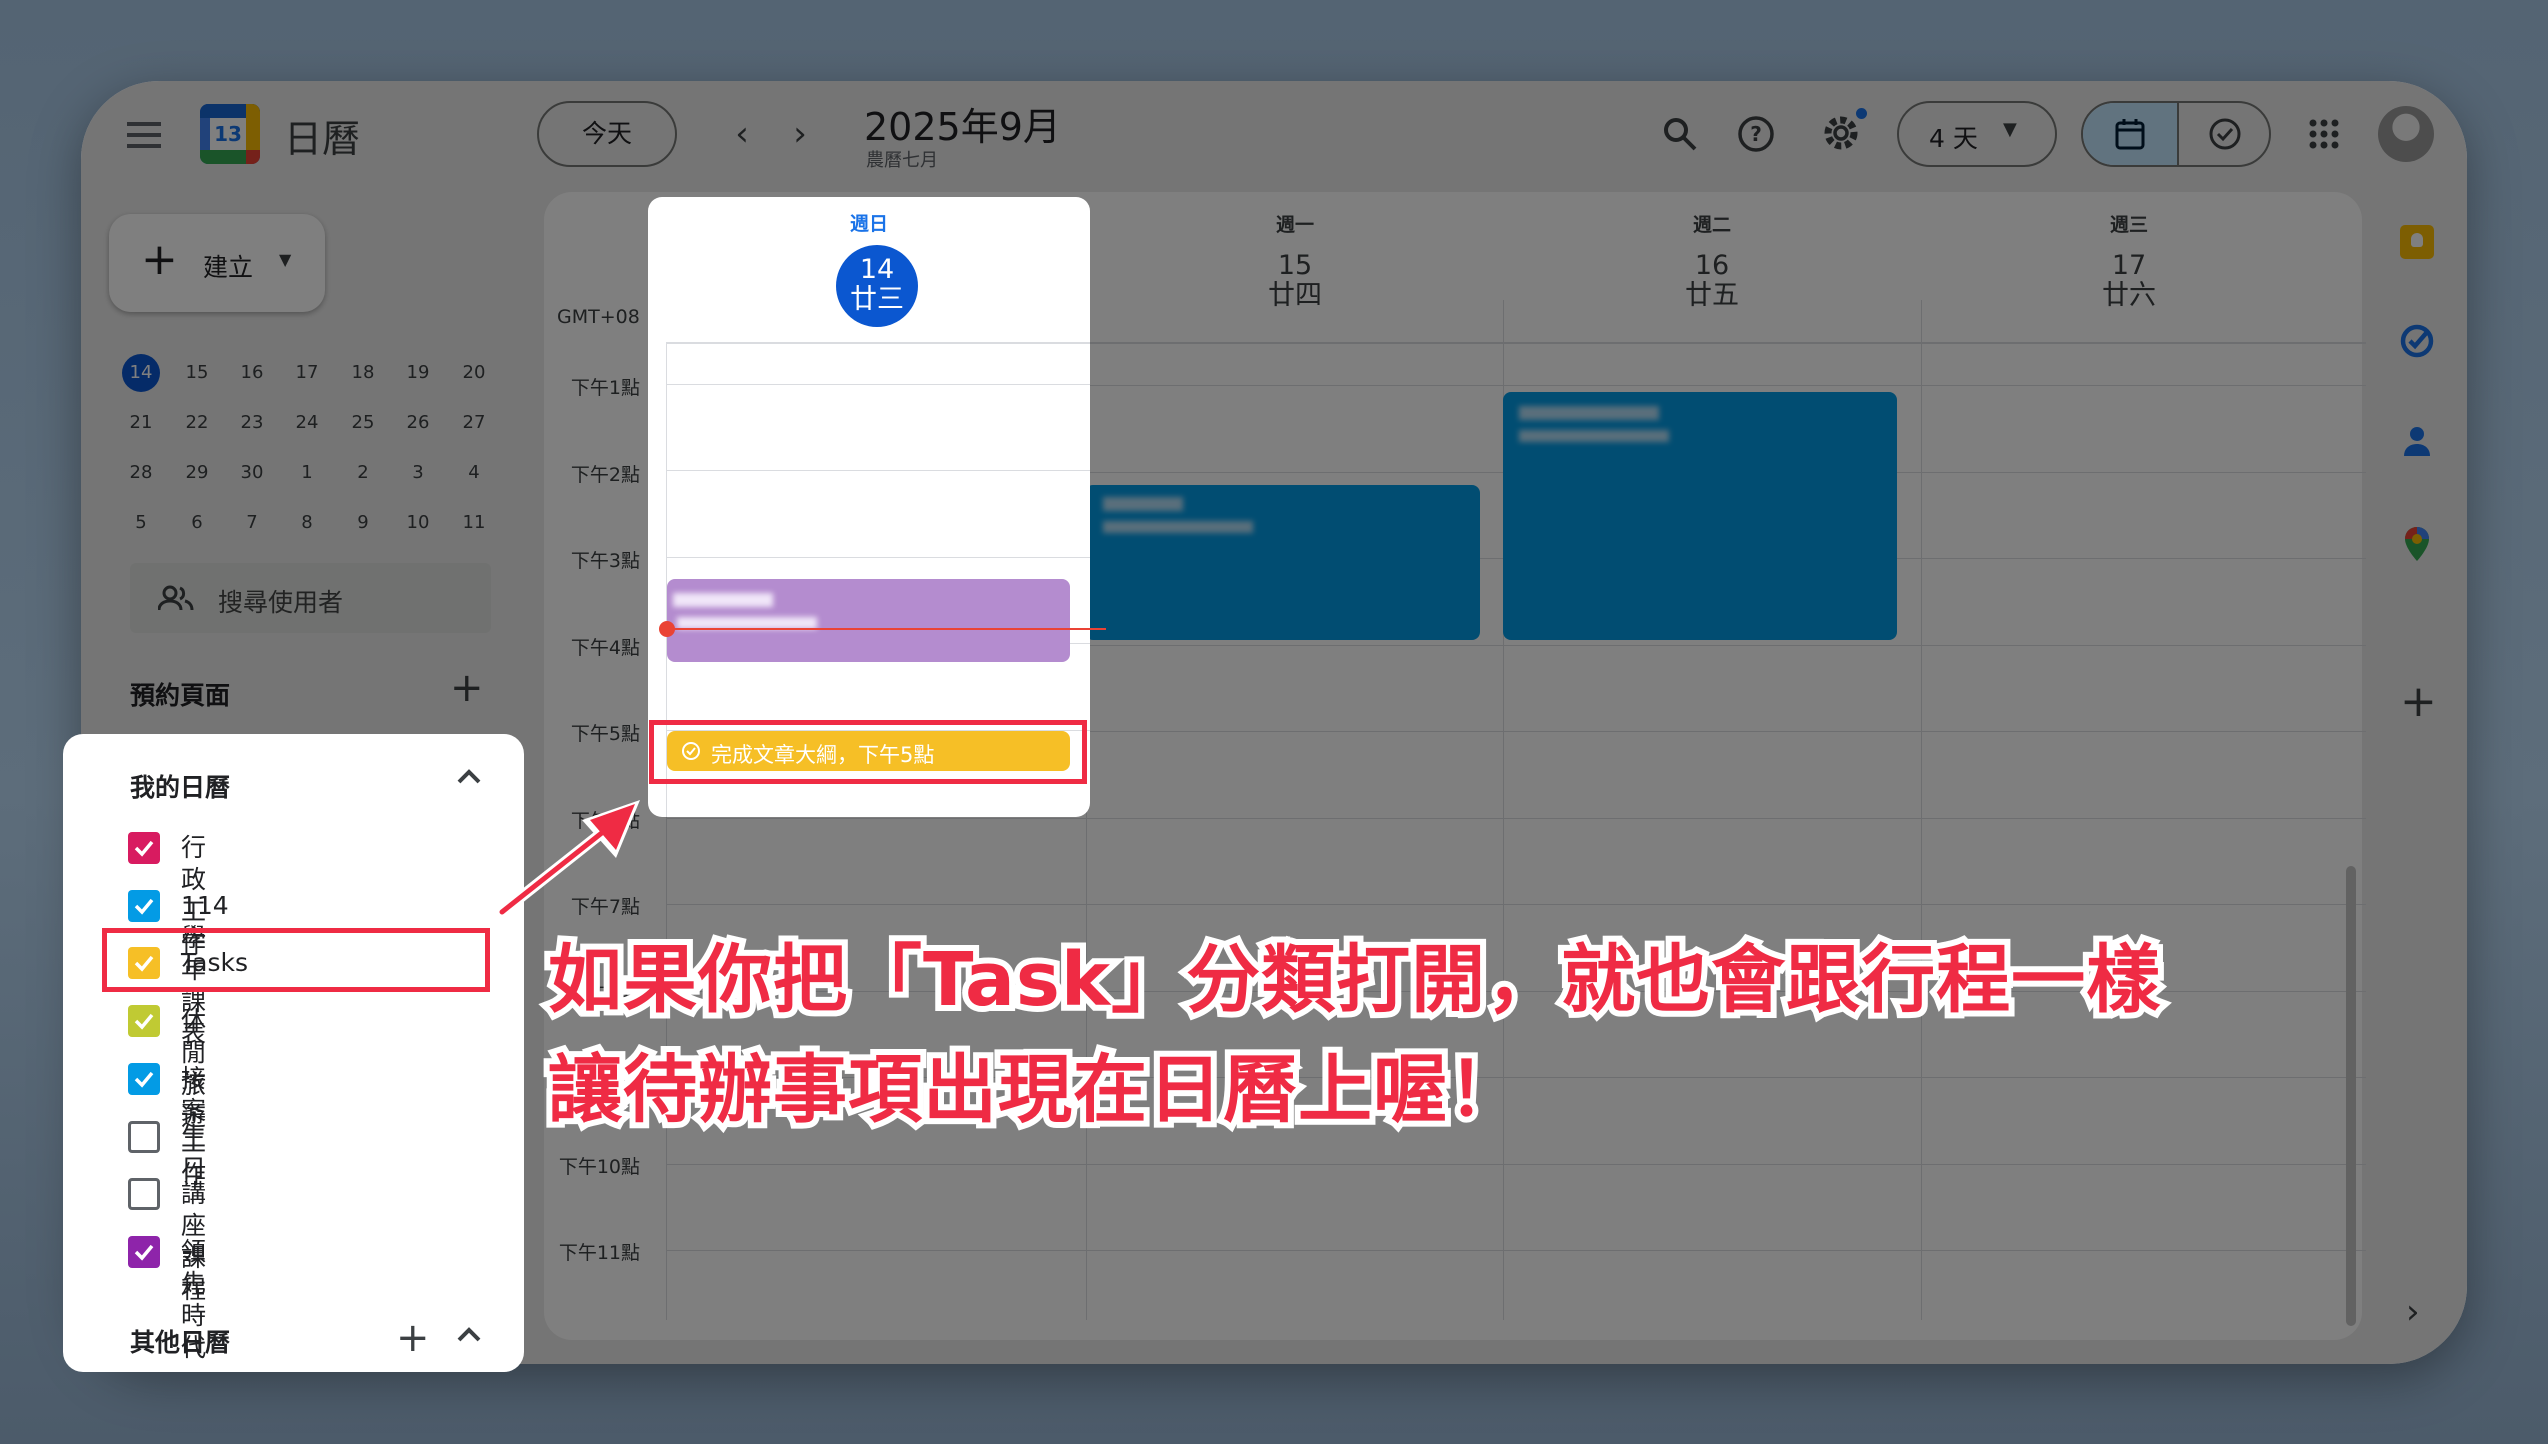  Describe the element at coordinates (877, 269) in the screenshot. I see `today-date: 14` at that location.